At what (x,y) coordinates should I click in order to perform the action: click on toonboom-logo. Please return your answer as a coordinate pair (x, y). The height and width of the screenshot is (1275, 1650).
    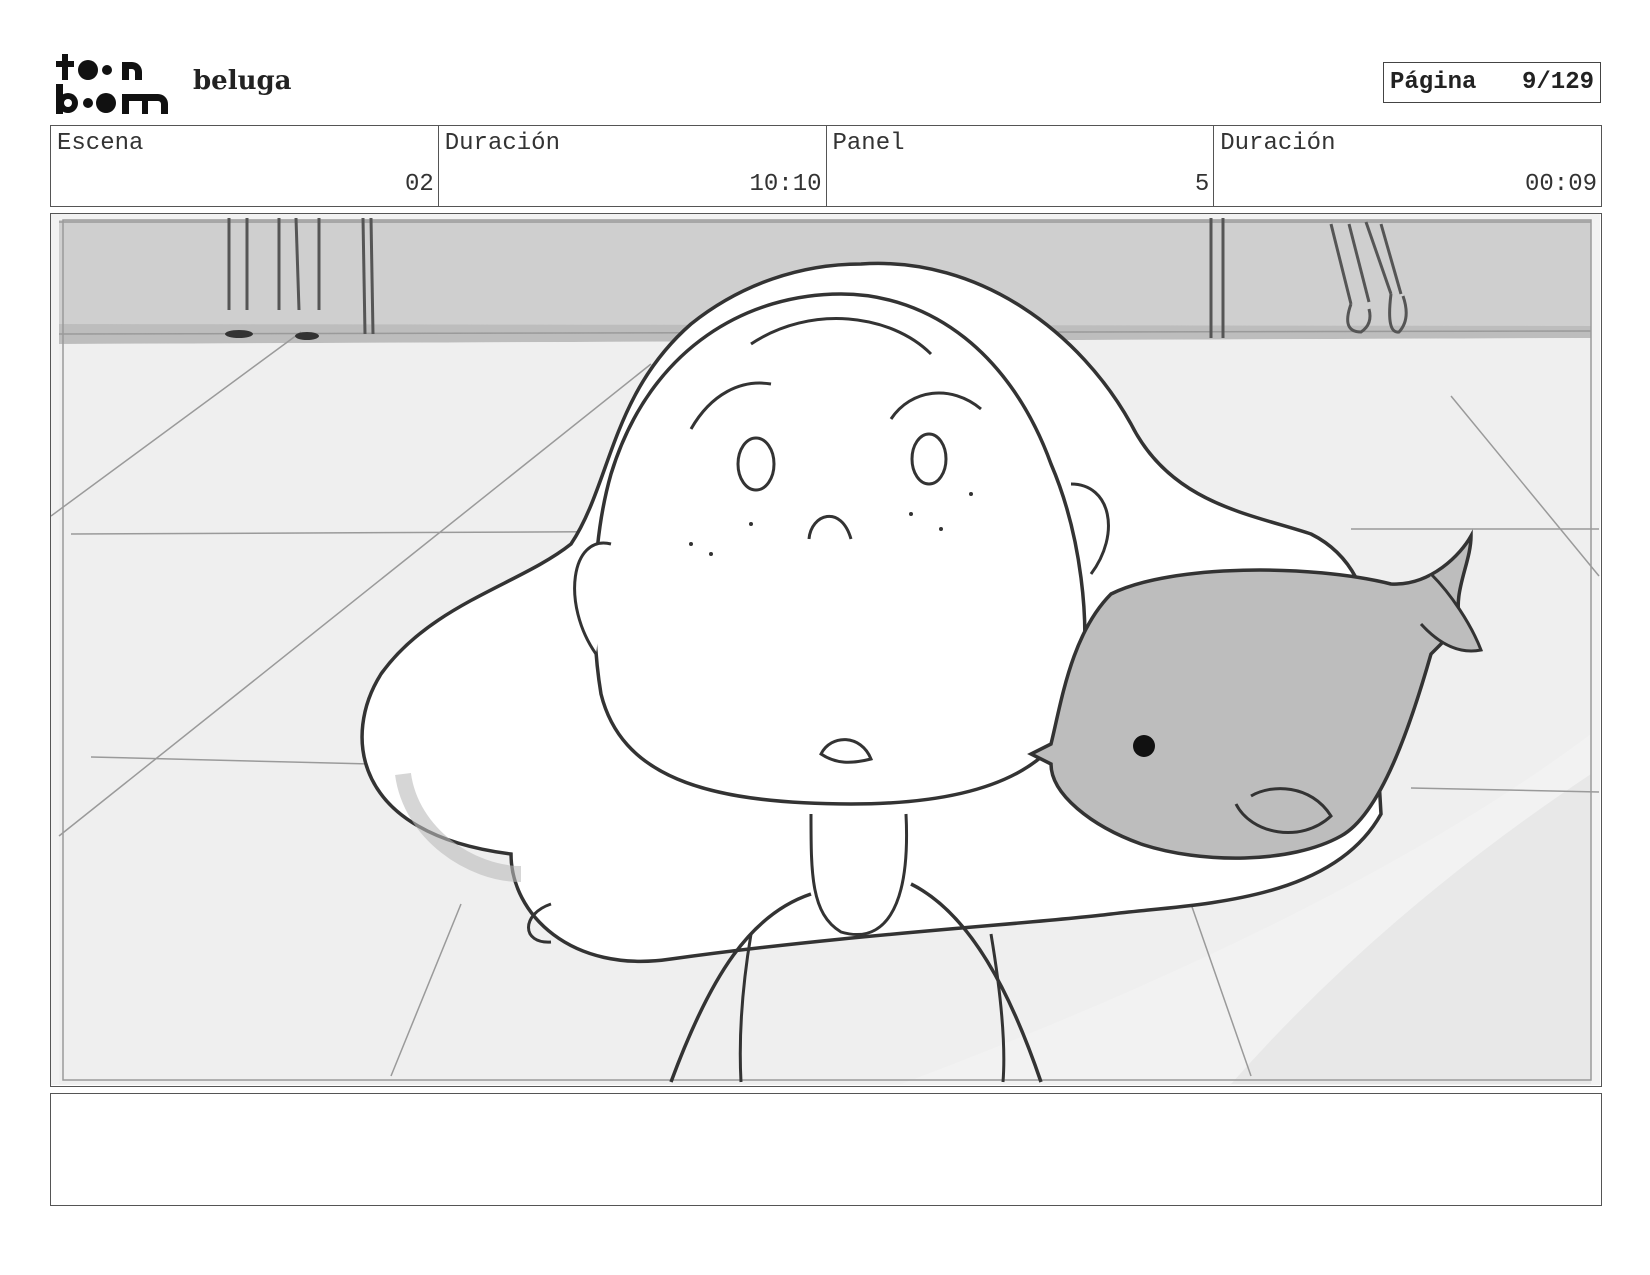
    Looking at the image, I should click on (113, 84).